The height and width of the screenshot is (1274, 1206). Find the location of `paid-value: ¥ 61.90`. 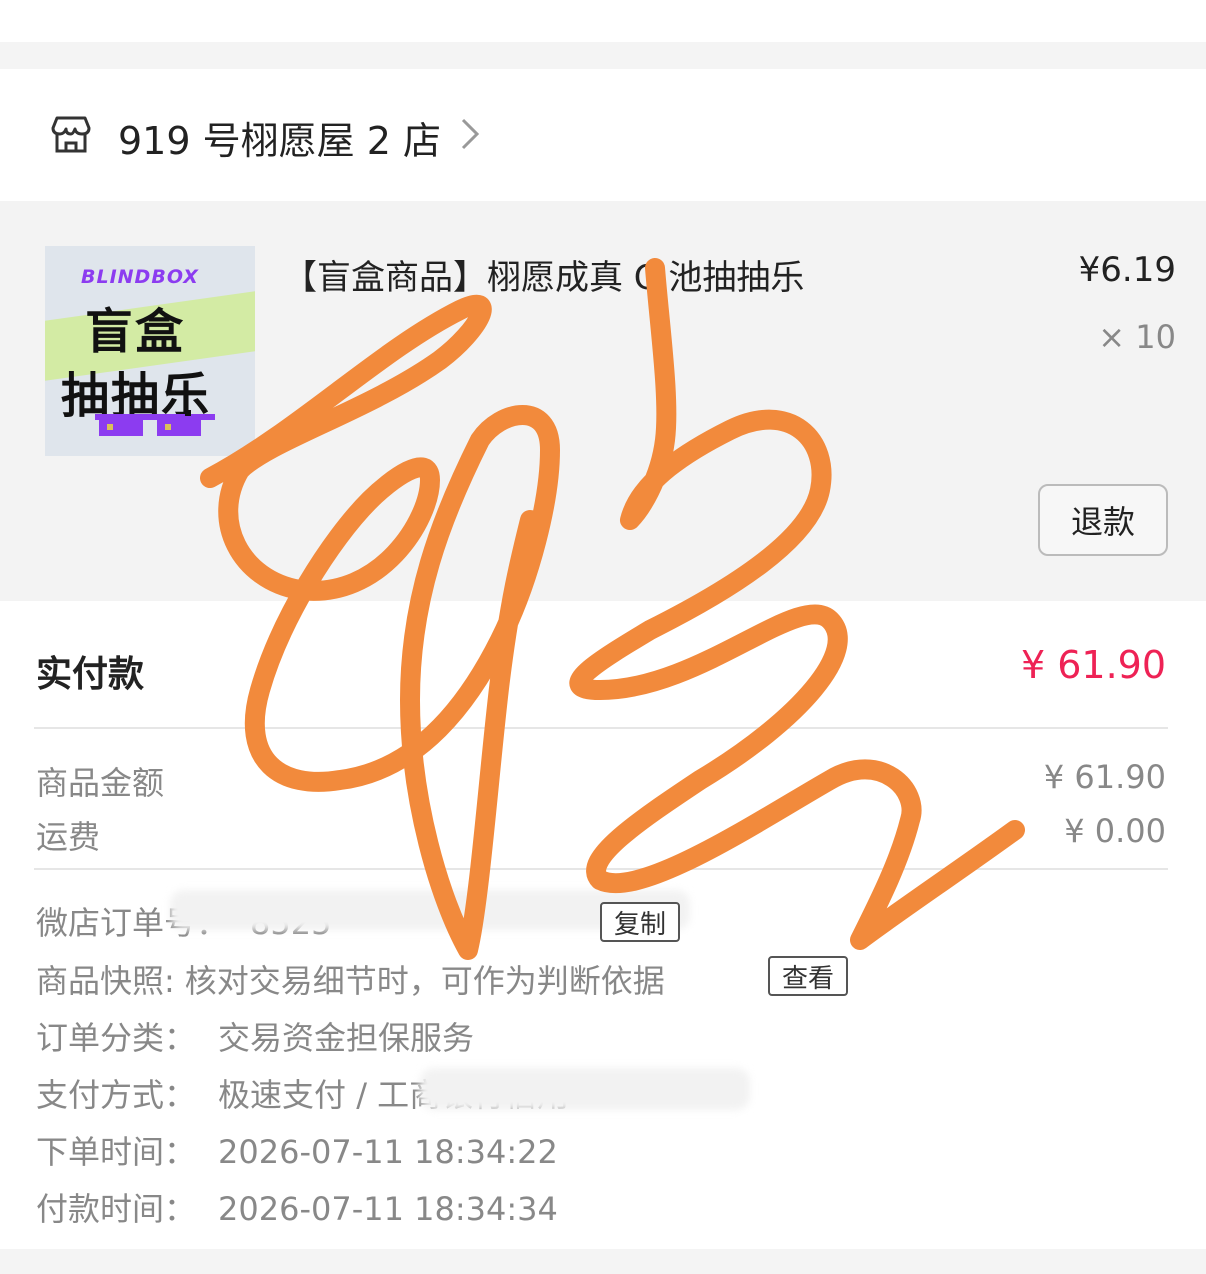

paid-value: ¥ 61.90 is located at coordinates (1093, 665).